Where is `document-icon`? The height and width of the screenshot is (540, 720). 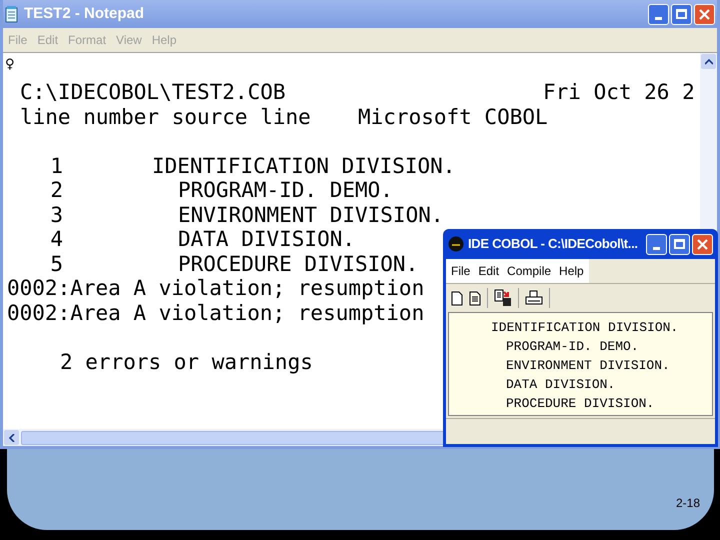 document-icon is located at coordinates (475, 298).